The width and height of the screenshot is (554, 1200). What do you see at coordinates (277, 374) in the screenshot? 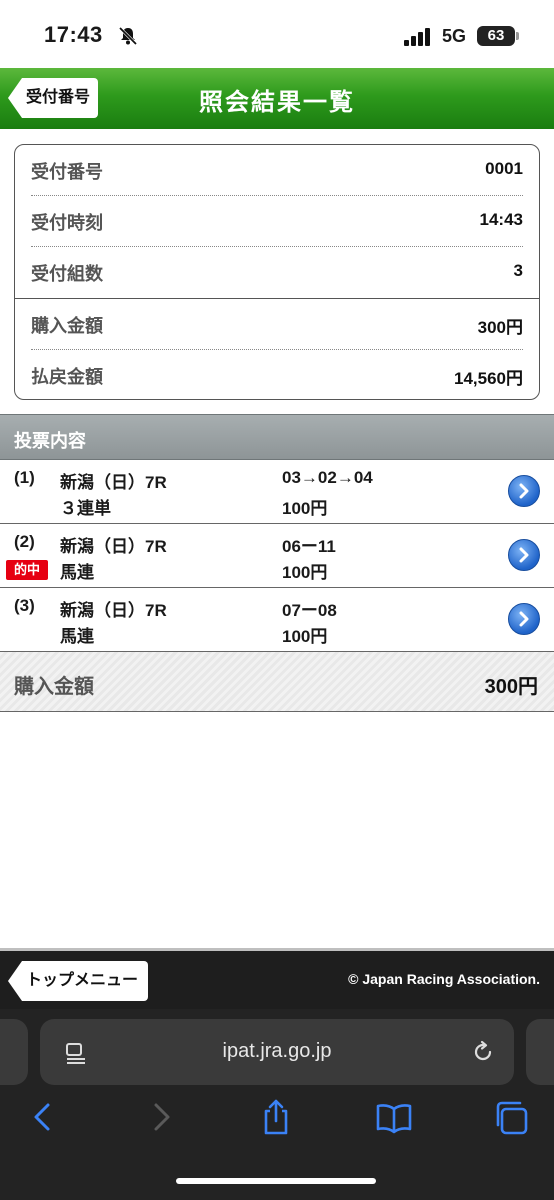
I see `summary-row-payout-amount: 払戻金額 14,560円` at bounding box center [277, 374].